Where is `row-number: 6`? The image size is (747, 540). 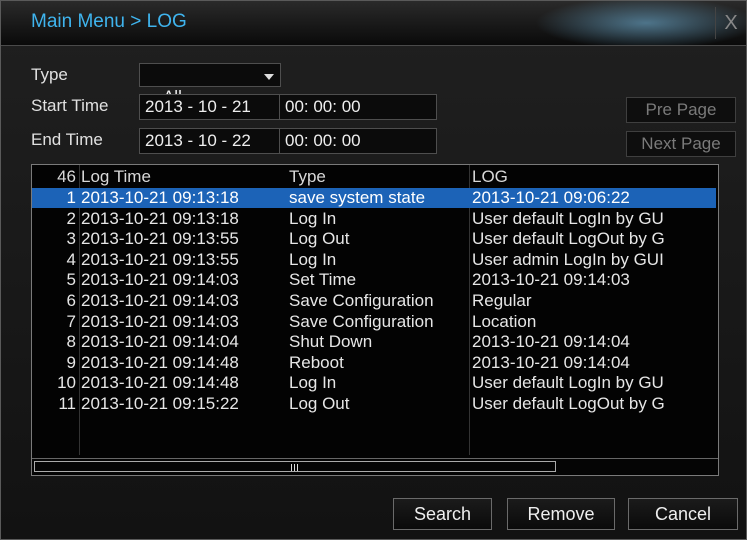
row-number: 6 is located at coordinates (71, 300).